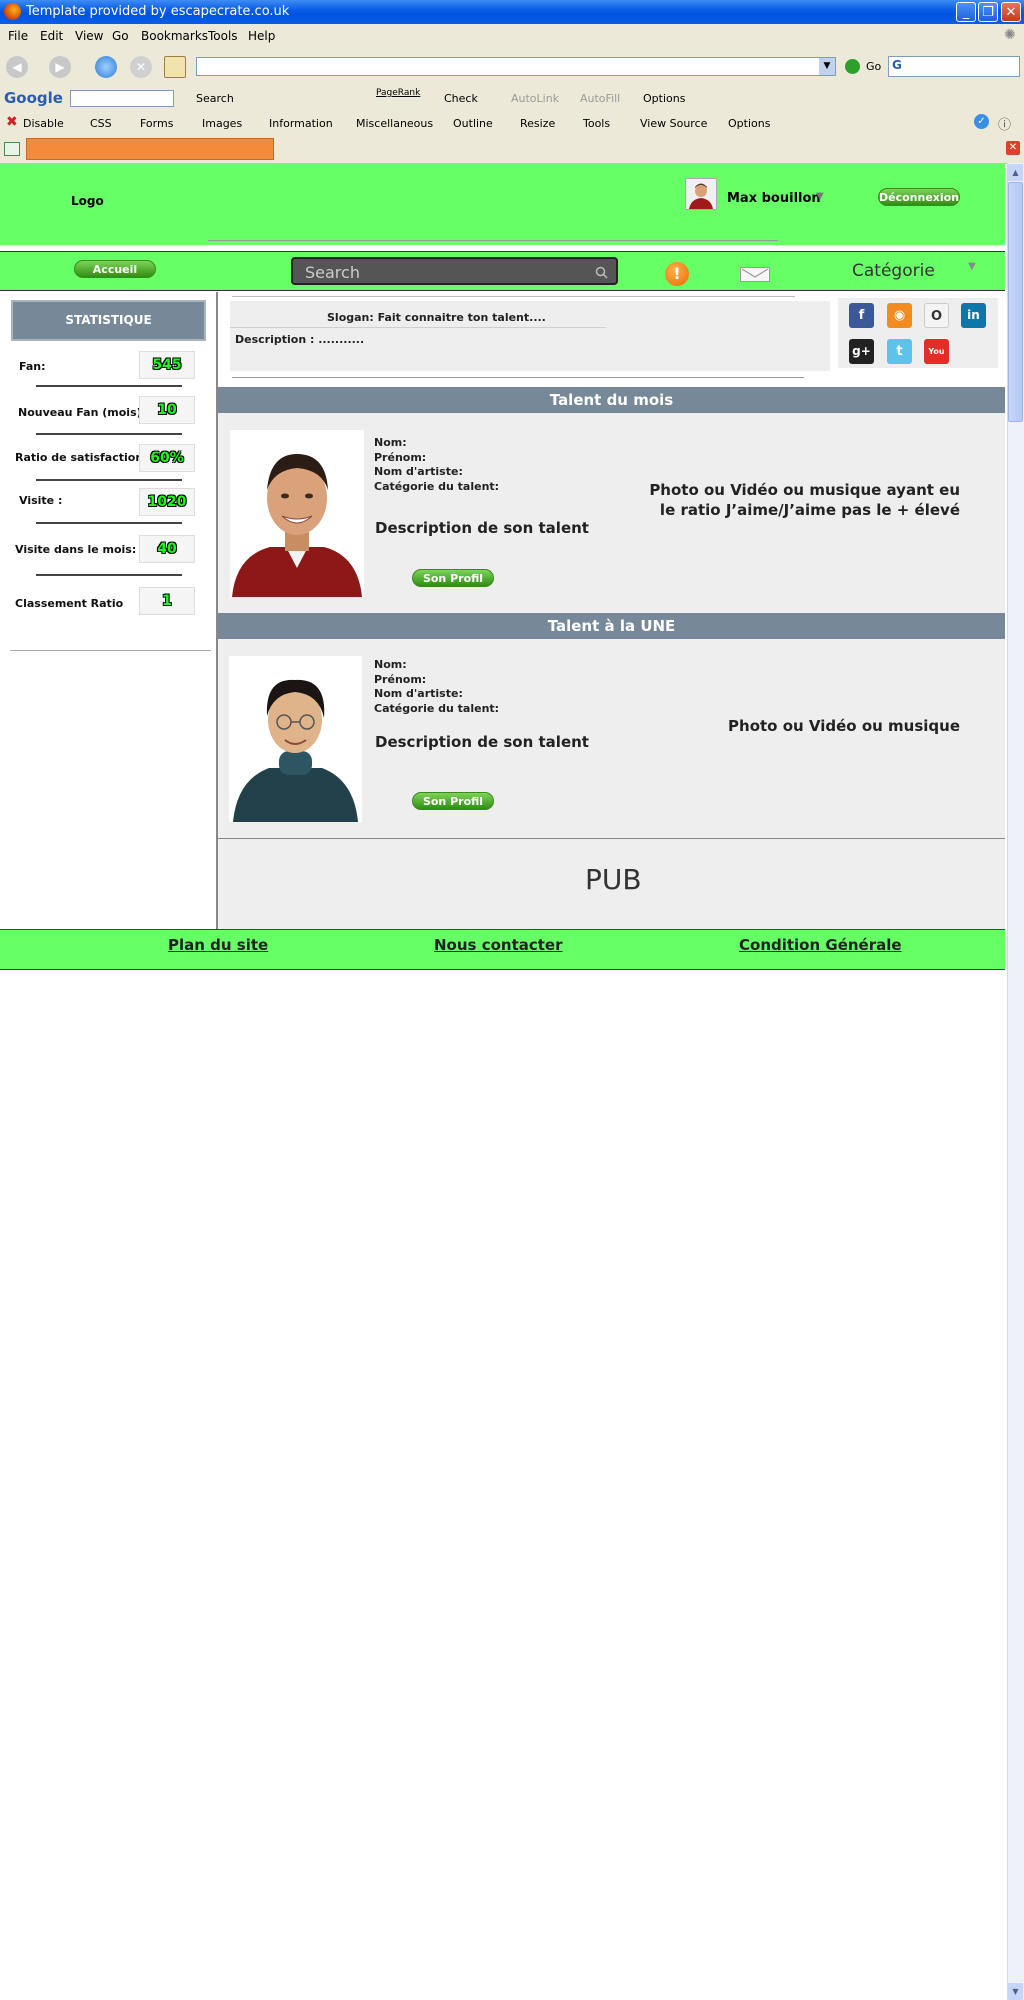 The image size is (1024, 2000). I want to click on rss-icon: ◉, so click(899, 315).